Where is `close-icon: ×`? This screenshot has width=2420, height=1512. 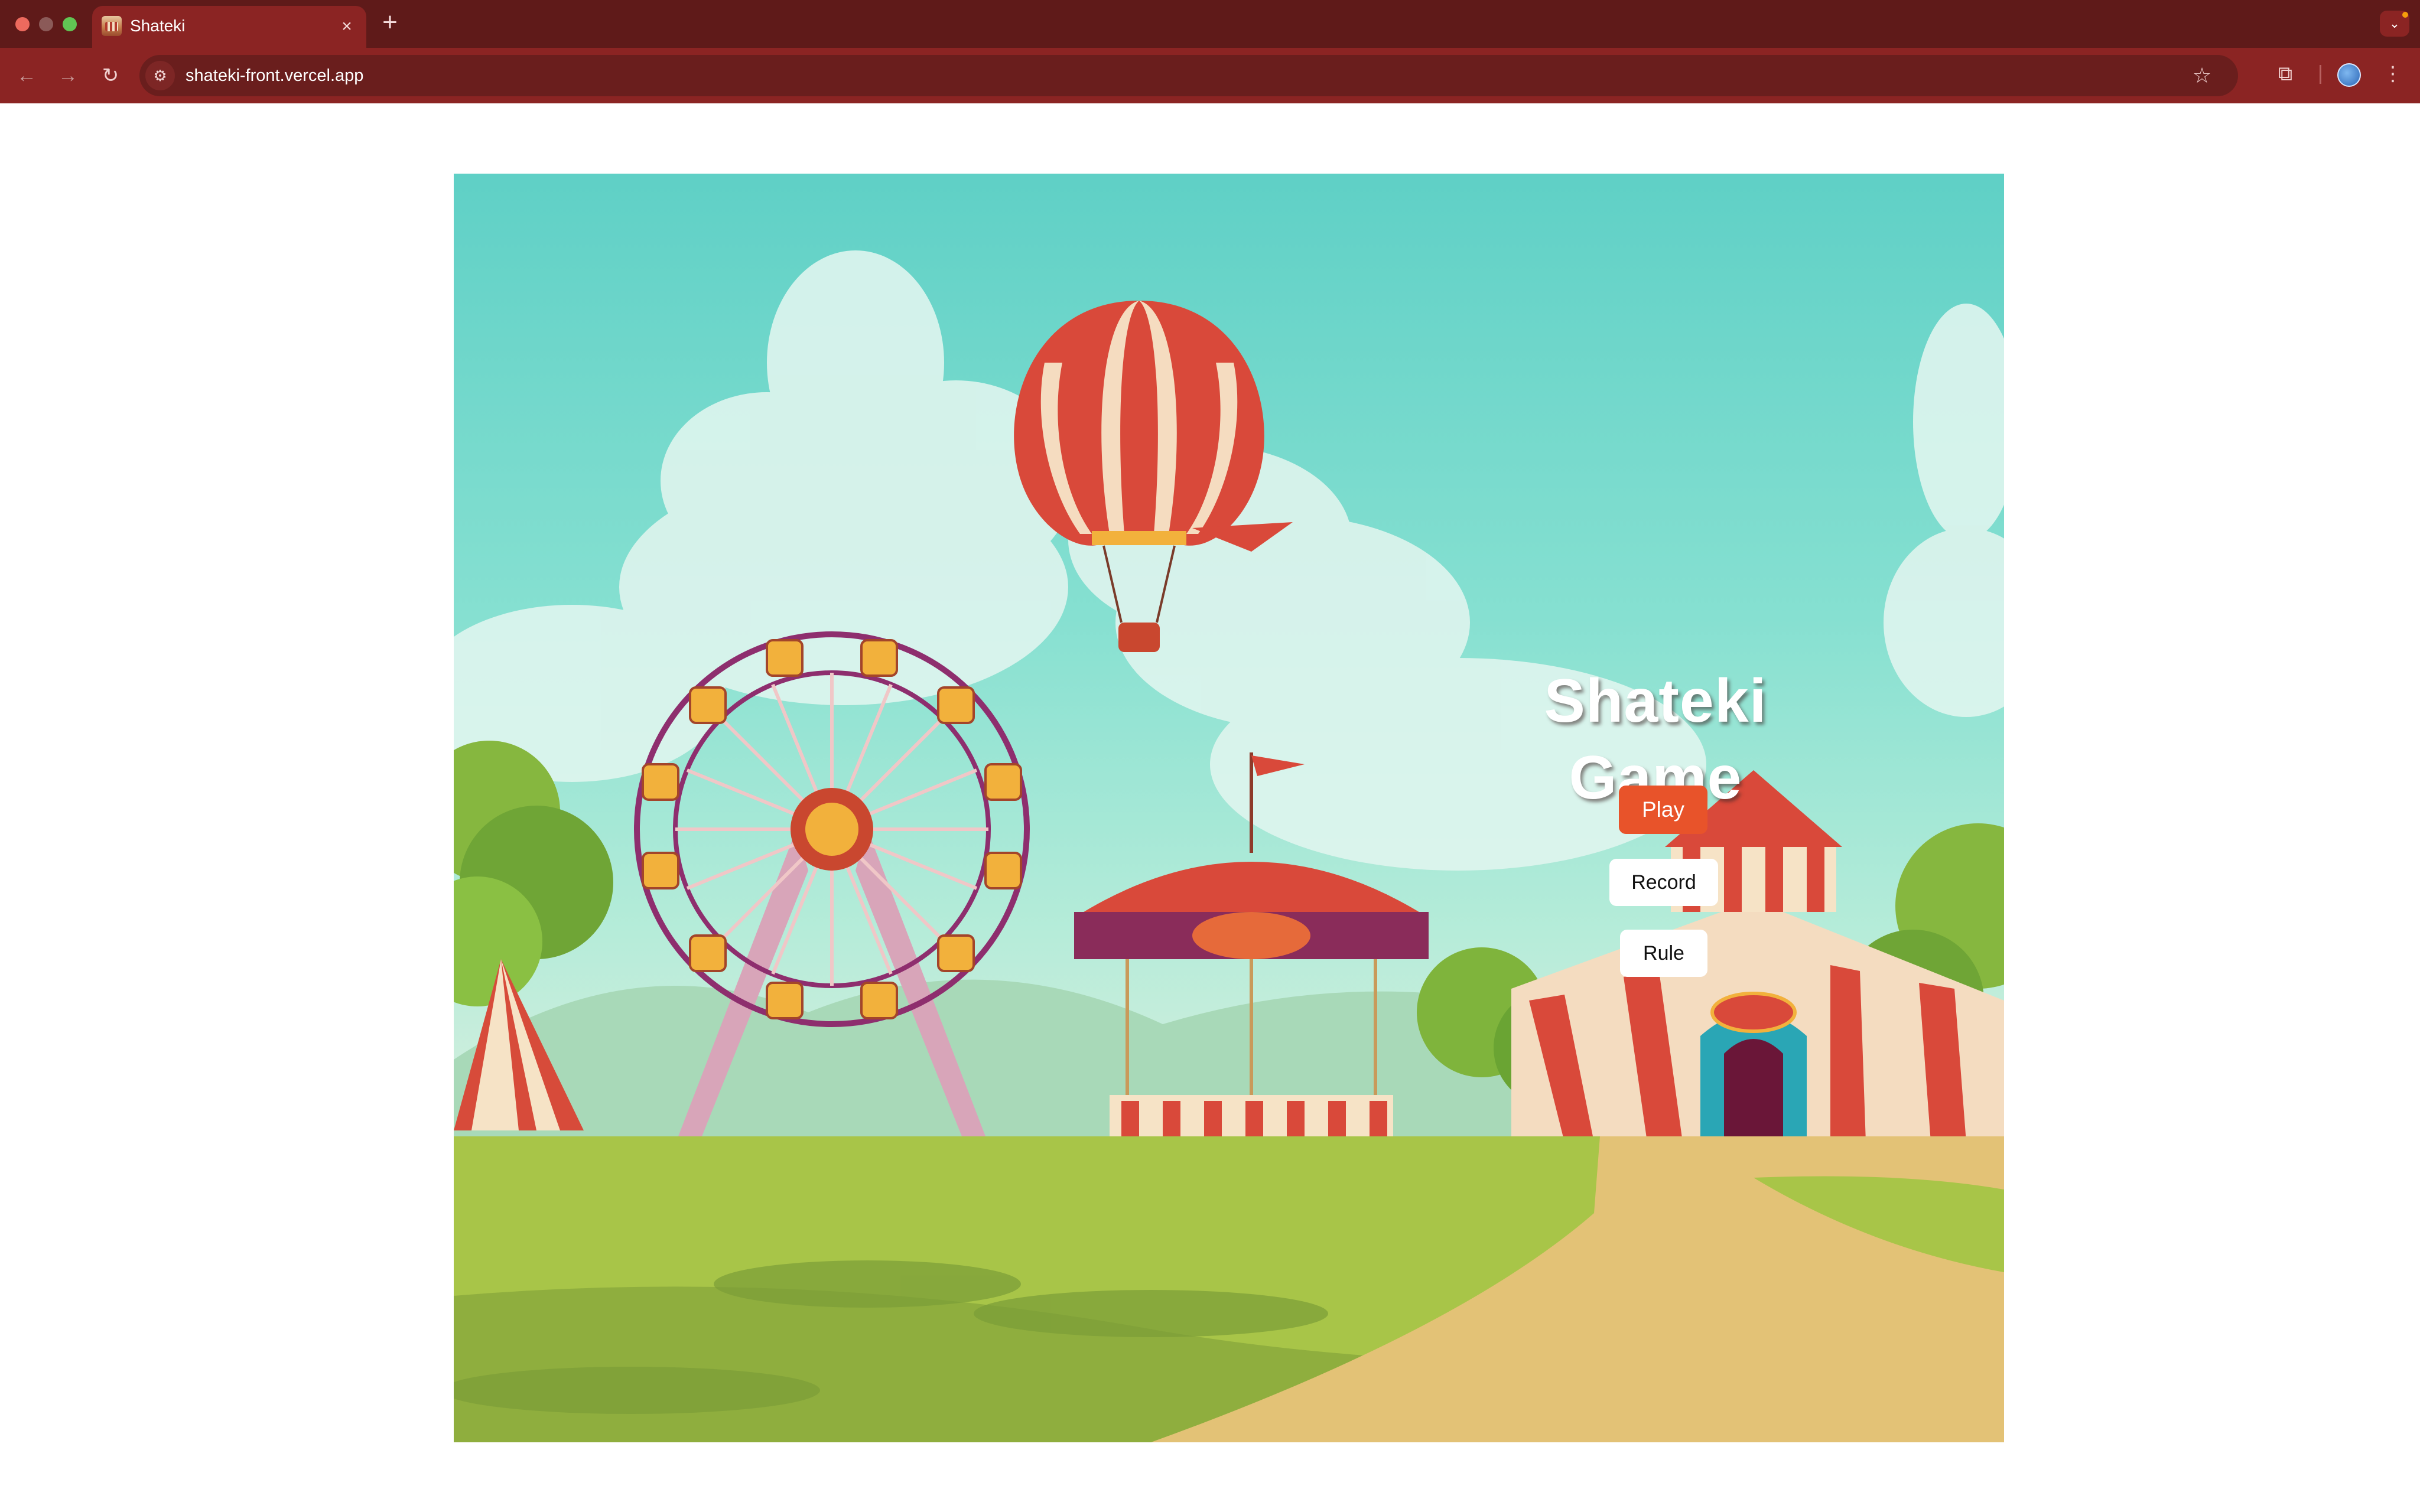 close-icon: × is located at coordinates (347, 26).